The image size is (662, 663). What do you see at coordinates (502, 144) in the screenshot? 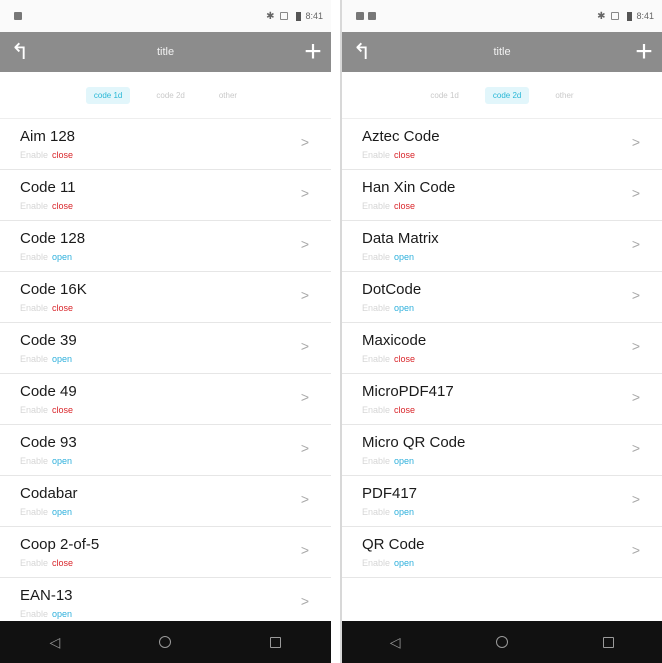
I see `list-item: Aztec Code Enable close >` at bounding box center [502, 144].